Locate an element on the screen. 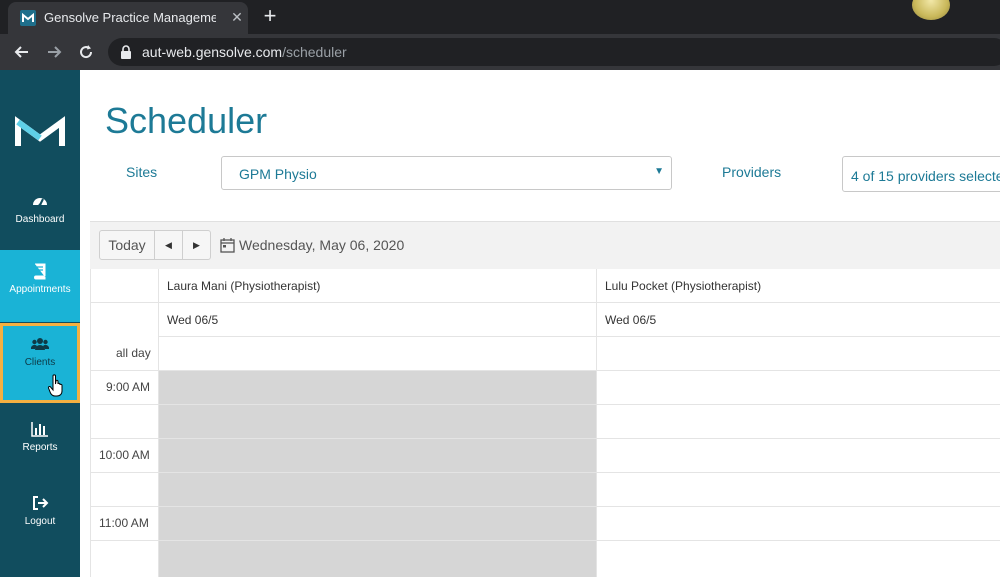 Image resolution: width=1000 pixels, height=577 pixels. sidebar-item-logout: Logout is located at coordinates (40, 518).